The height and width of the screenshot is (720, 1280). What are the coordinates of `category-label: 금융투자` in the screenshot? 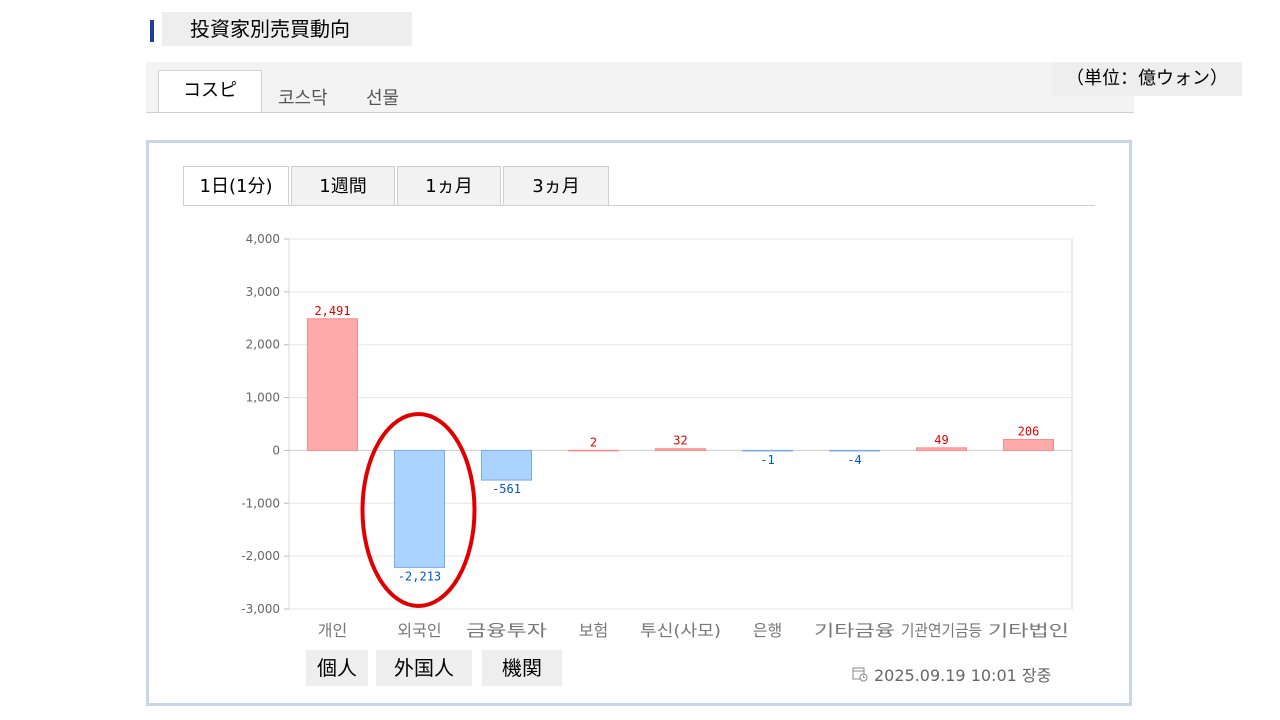 It's located at (506, 630).